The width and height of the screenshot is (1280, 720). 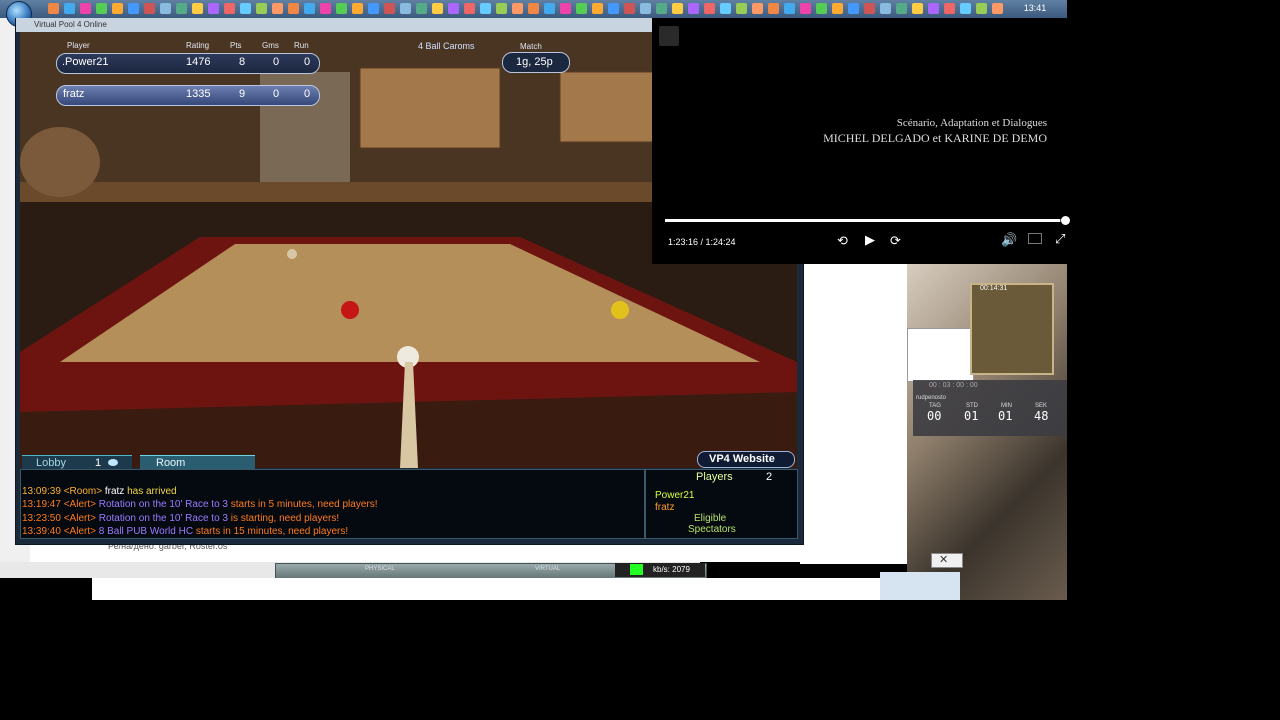 I want to click on picture-in-picture-icon, so click(x=669, y=36).